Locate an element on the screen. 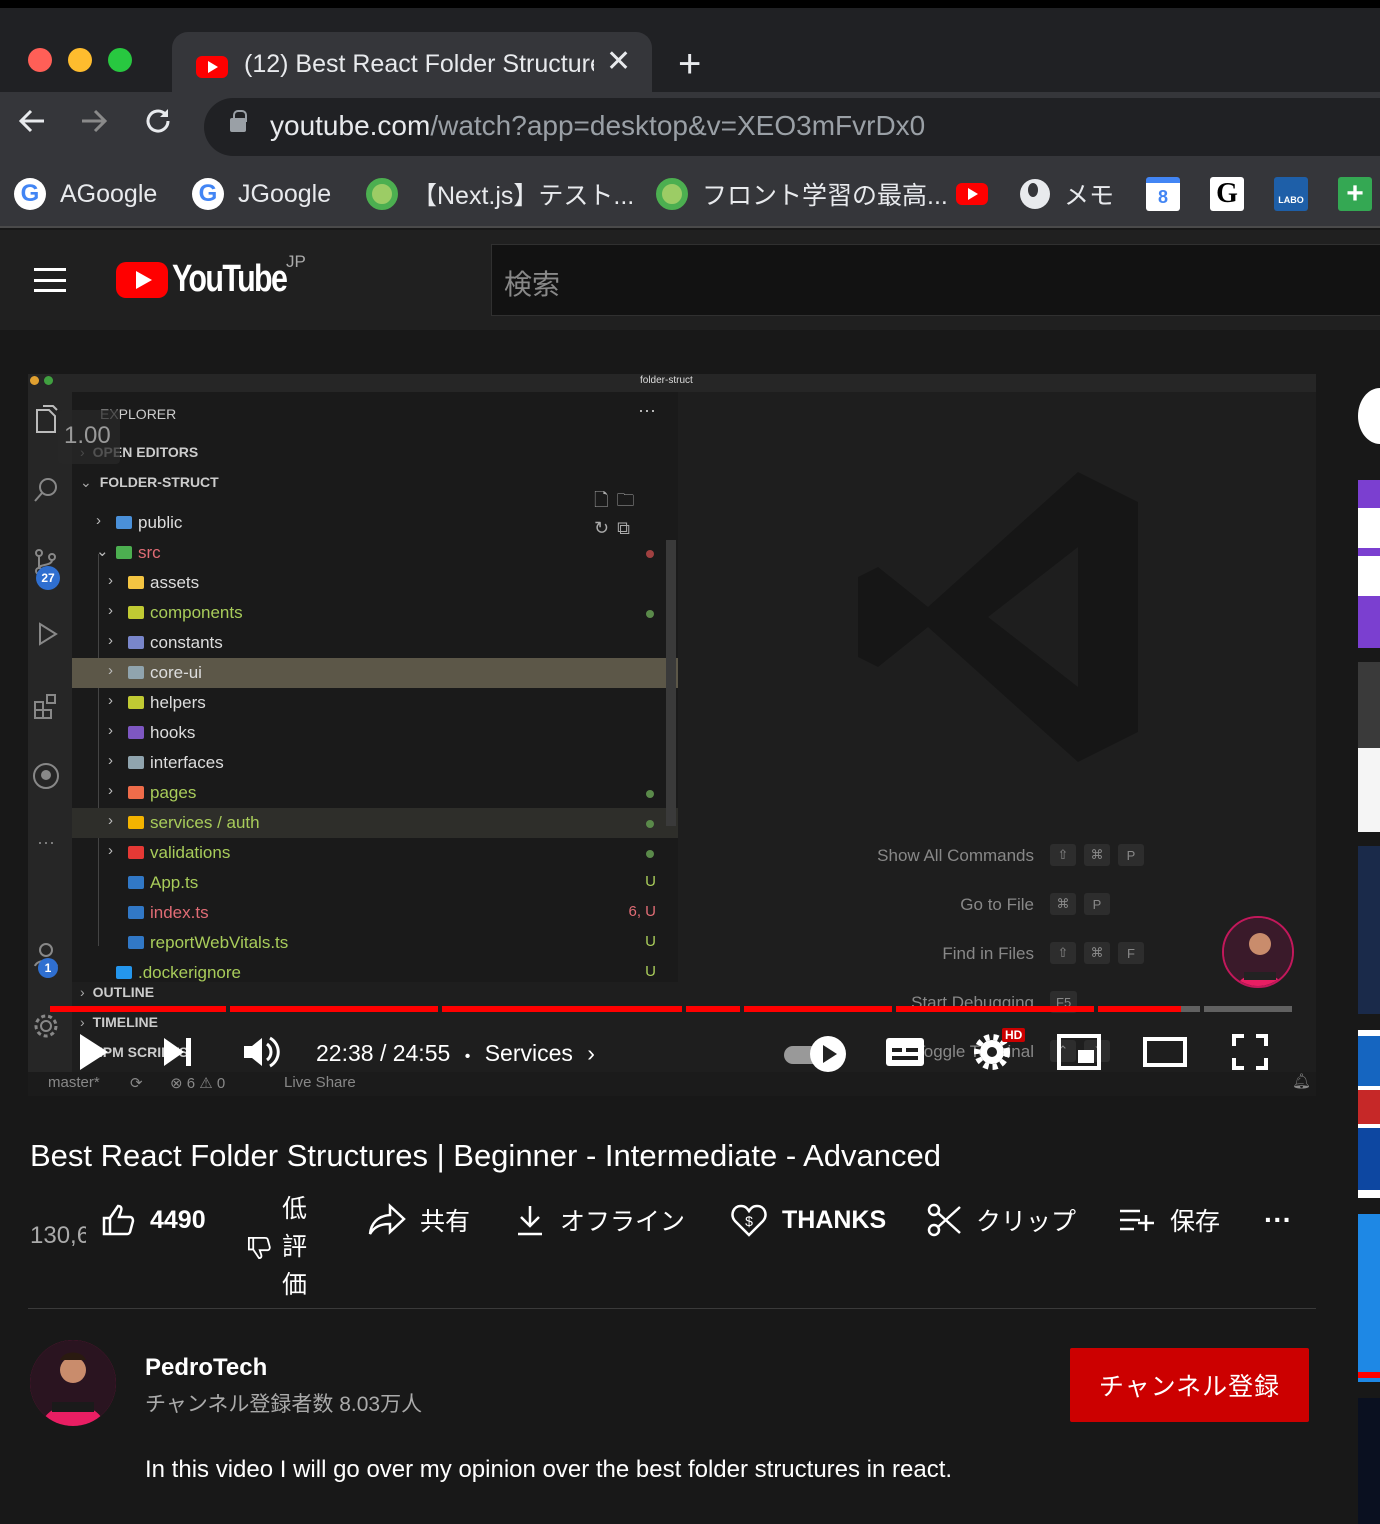 This screenshot has height=1524, width=1380. dislike-button: 低評価 is located at coordinates (296, 1247).